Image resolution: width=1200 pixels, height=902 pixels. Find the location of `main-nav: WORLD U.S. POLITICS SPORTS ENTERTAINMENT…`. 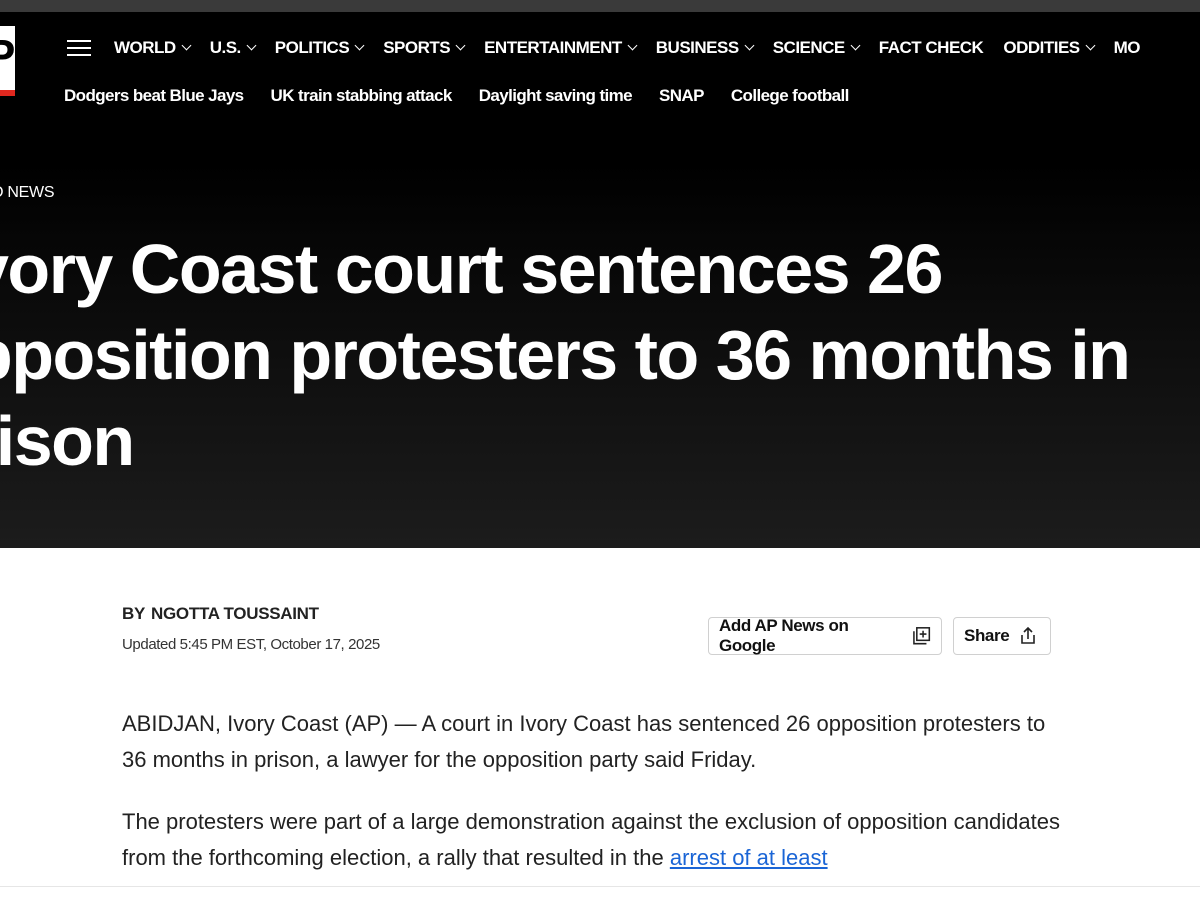

main-nav: WORLD U.S. POLITICS SPORTS ENTERTAINMENT… is located at coordinates (637, 48).